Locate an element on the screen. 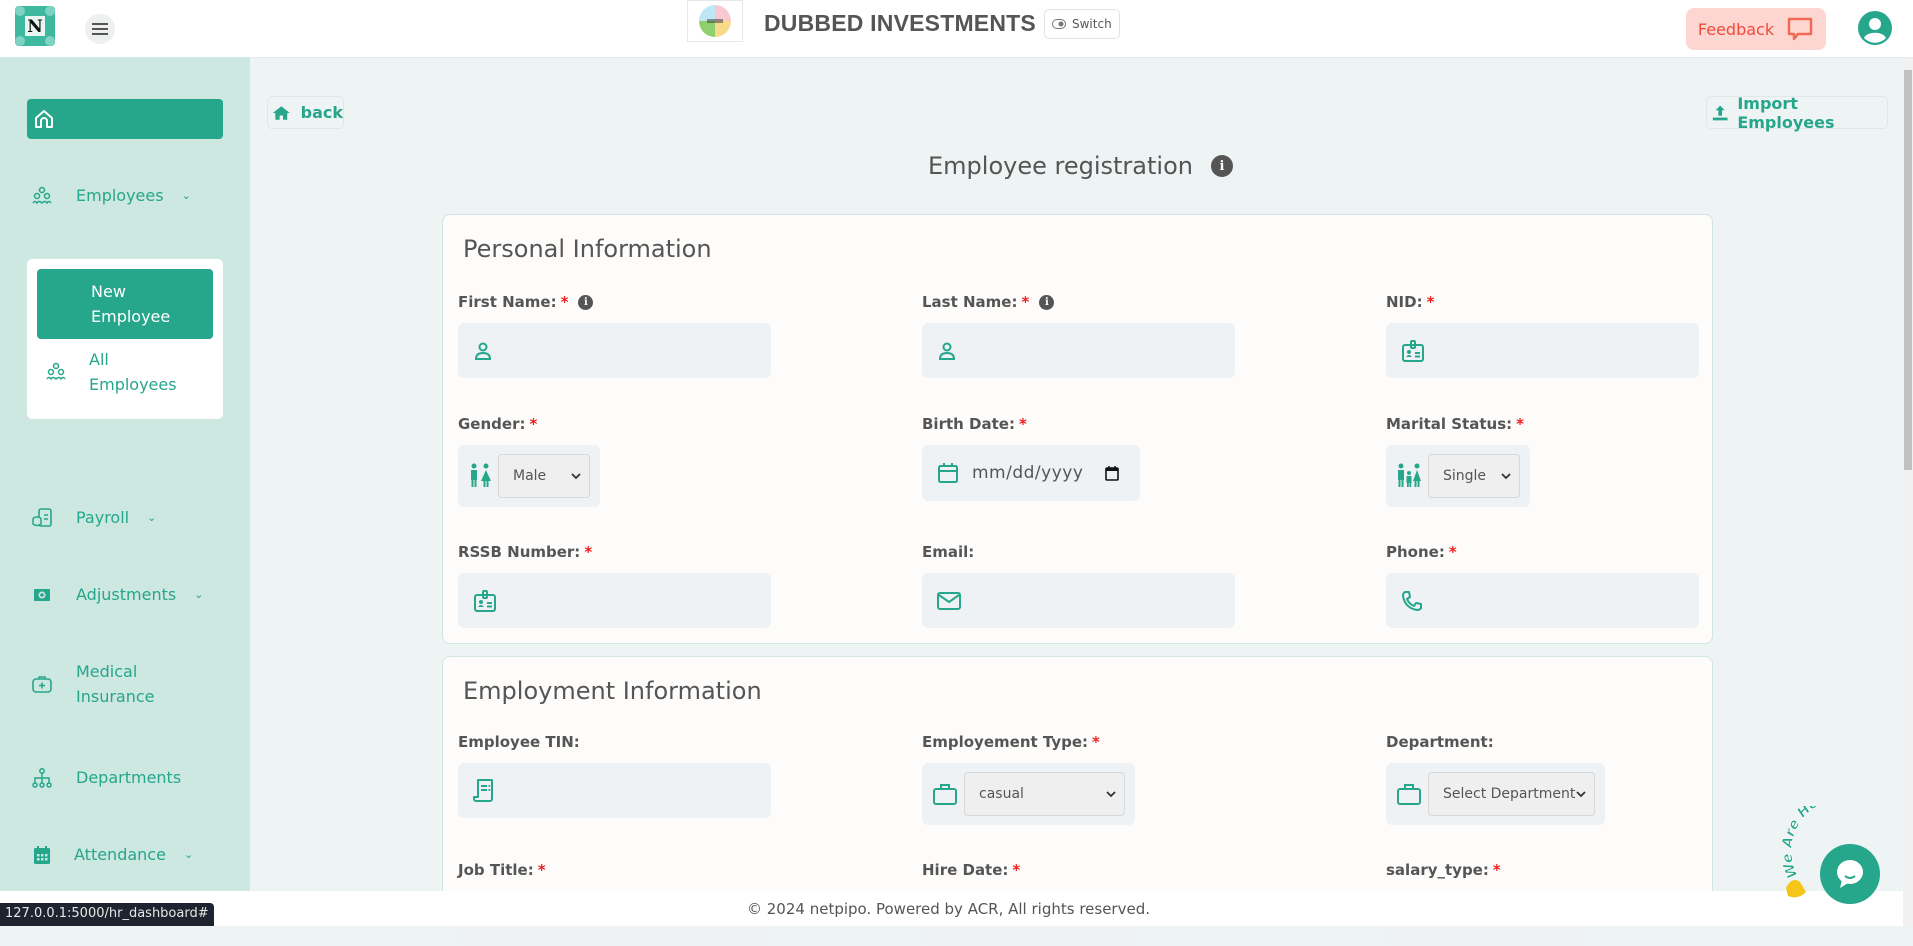  top-bar: N DUBBED INVESTMENTS Switch Feedback is located at coordinates (956, 29).